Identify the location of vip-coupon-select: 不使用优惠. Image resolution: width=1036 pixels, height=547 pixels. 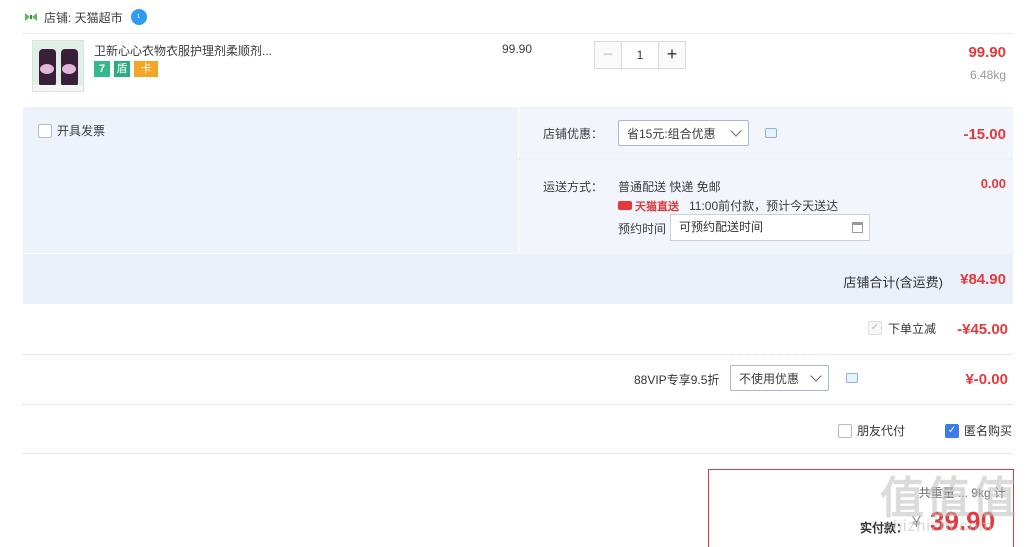
(779, 378).